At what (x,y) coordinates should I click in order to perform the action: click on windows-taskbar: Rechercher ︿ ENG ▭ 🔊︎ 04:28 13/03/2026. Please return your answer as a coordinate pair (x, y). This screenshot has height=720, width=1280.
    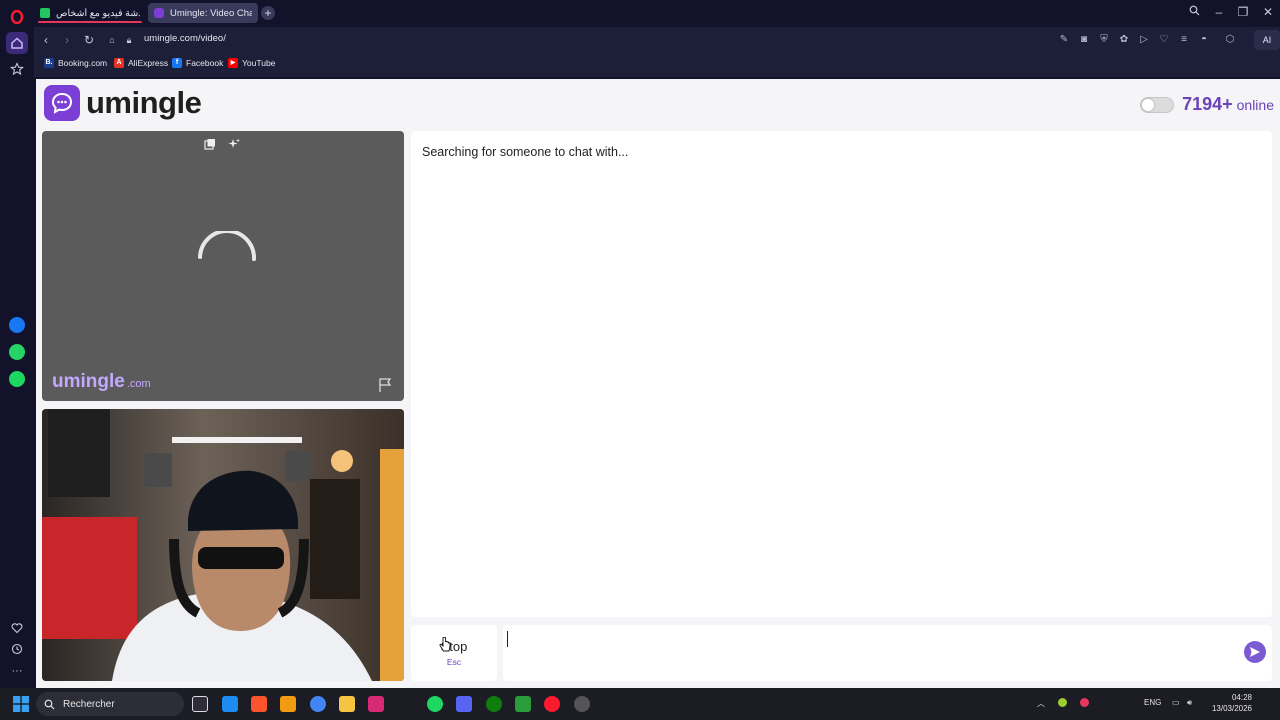
    Looking at the image, I should click on (640, 704).